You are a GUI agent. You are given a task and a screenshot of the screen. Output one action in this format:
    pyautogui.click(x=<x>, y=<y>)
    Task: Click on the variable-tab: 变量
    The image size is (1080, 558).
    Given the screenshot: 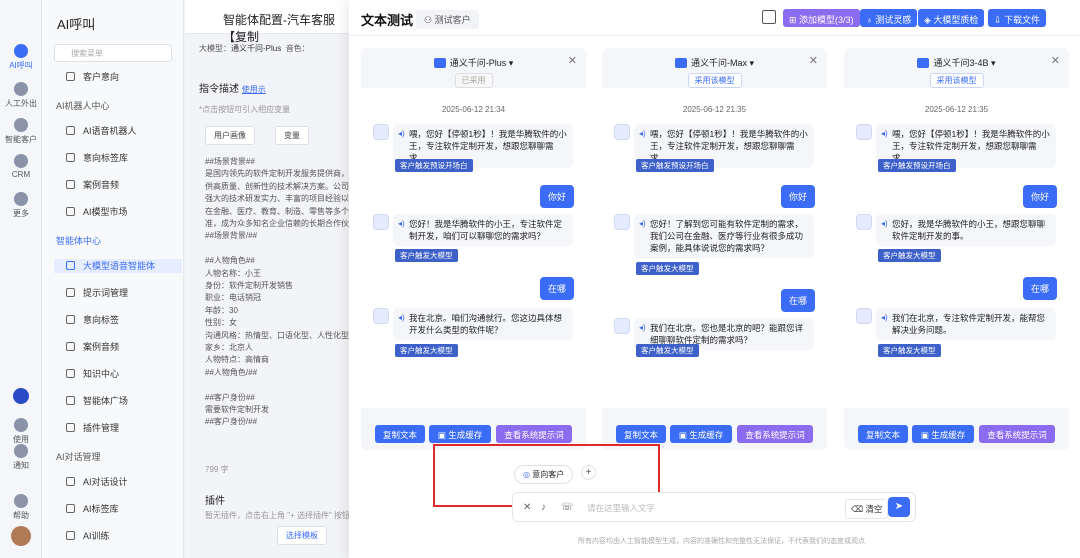 What is the action you would take?
    pyautogui.click(x=292, y=135)
    